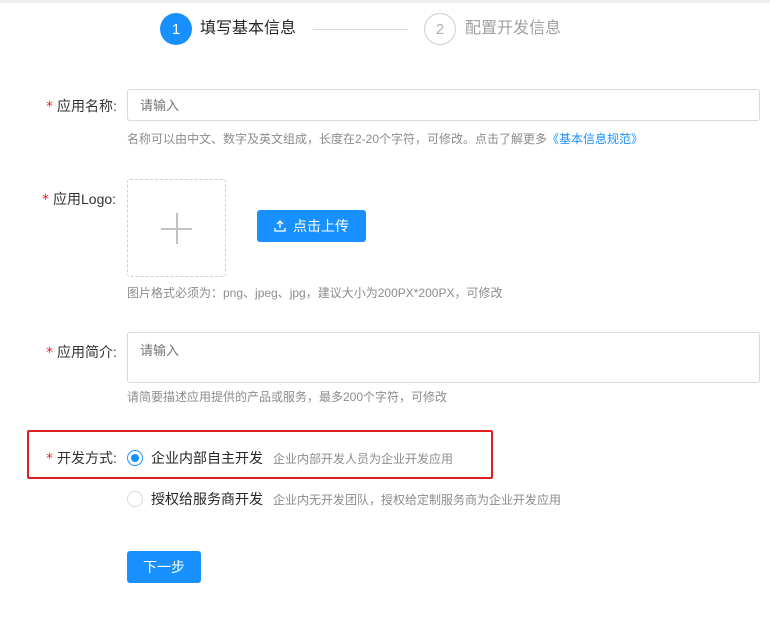 This screenshot has width=770, height=619. What do you see at coordinates (443, 357) in the screenshot?
I see `app-intro-textarea` at bounding box center [443, 357].